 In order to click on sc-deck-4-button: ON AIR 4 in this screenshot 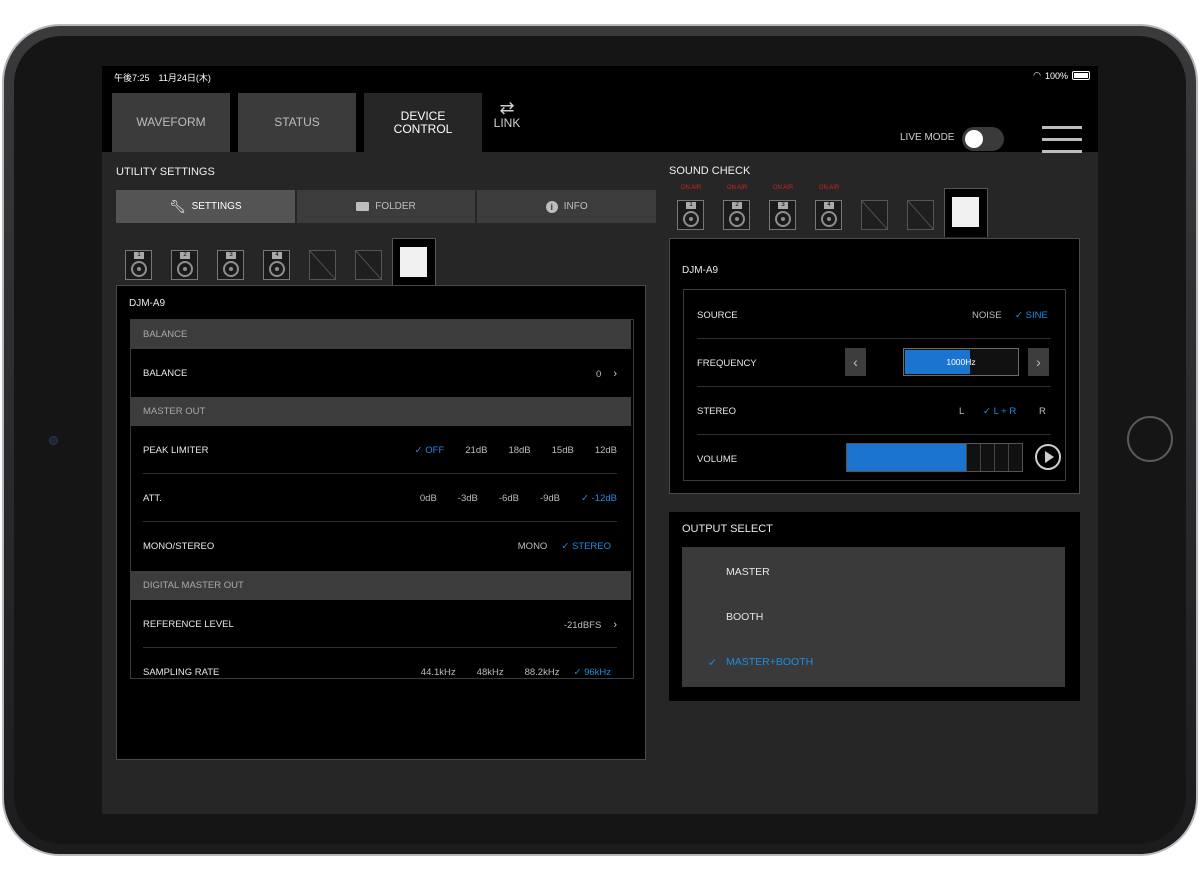, I will do `click(829, 211)`.